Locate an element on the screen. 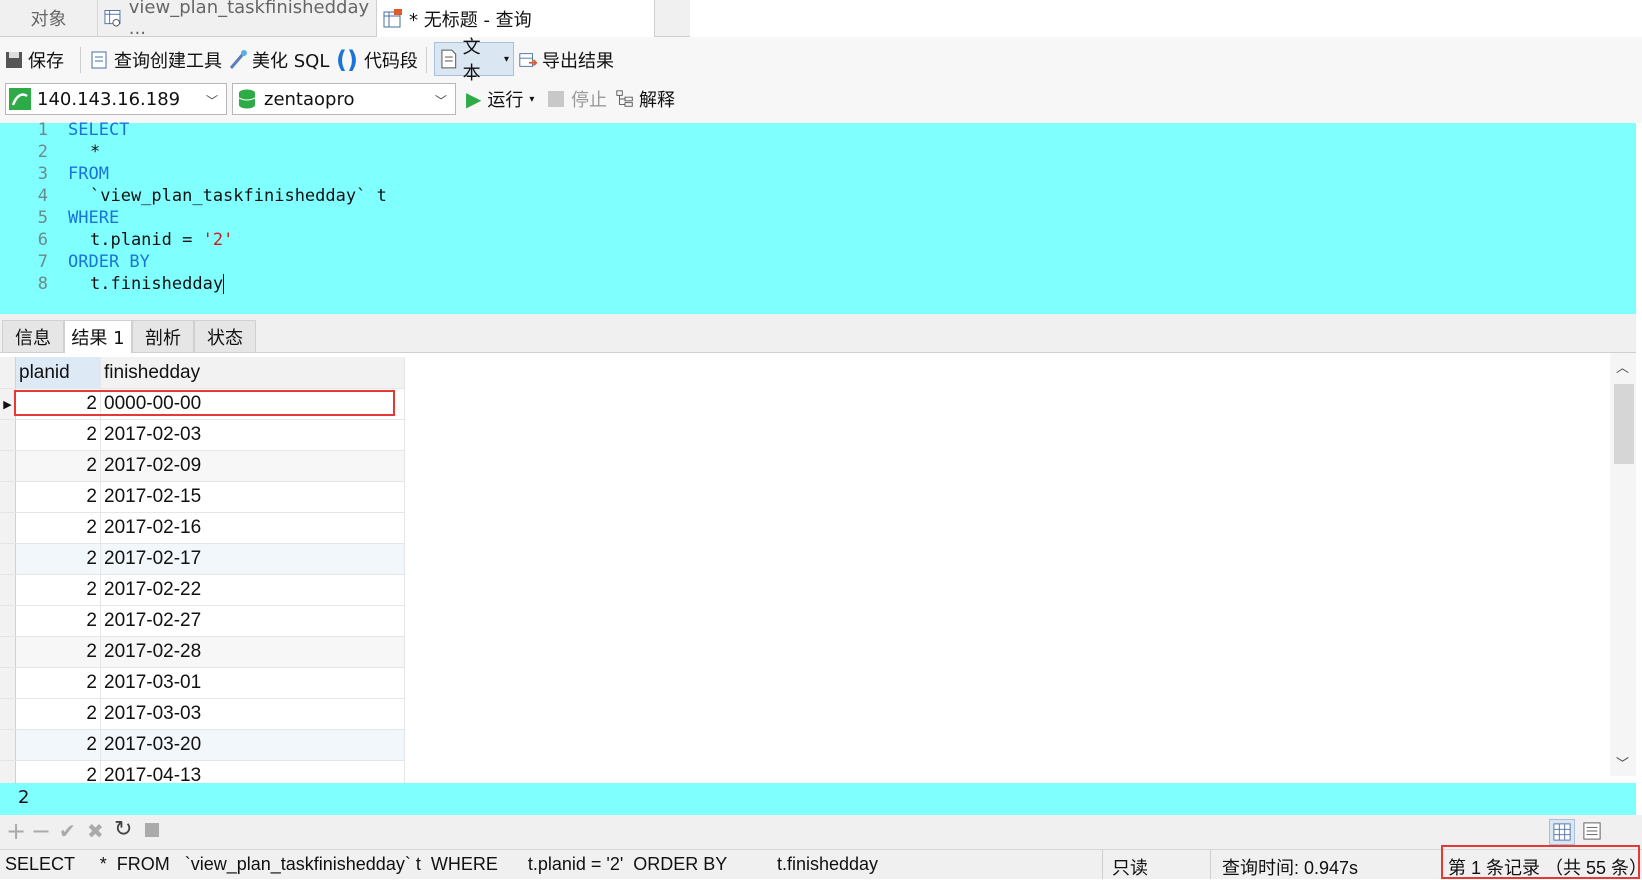 The height and width of the screenshot is (880, 1642). run-label: 运行 is located at coordinates (505, 100).